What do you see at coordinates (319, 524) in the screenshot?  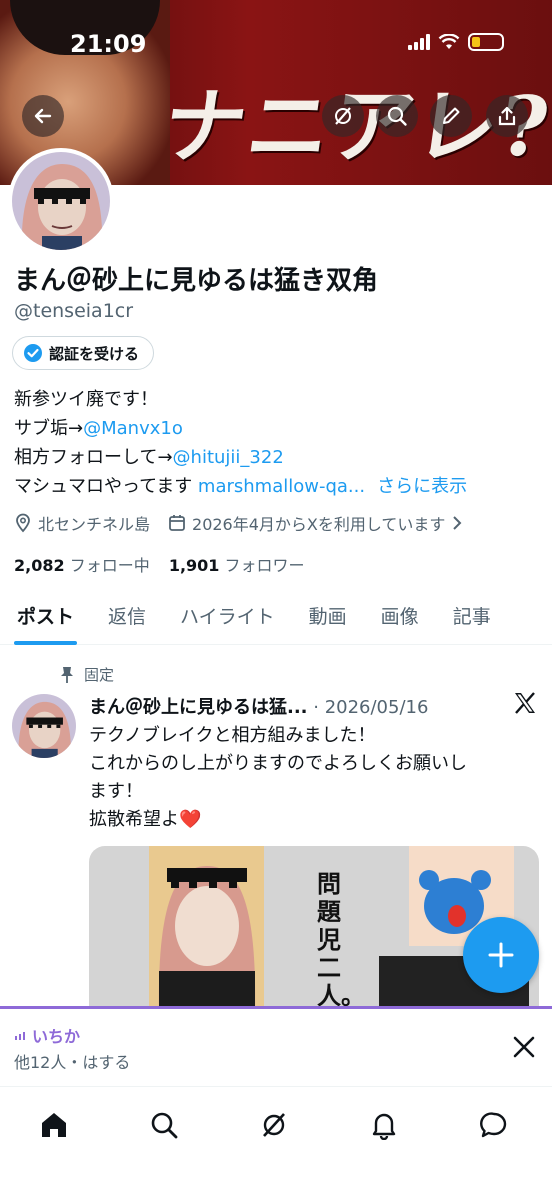 I see `joined-date: 2026年4月からXを利用しています` at bounding box center [319, 524].